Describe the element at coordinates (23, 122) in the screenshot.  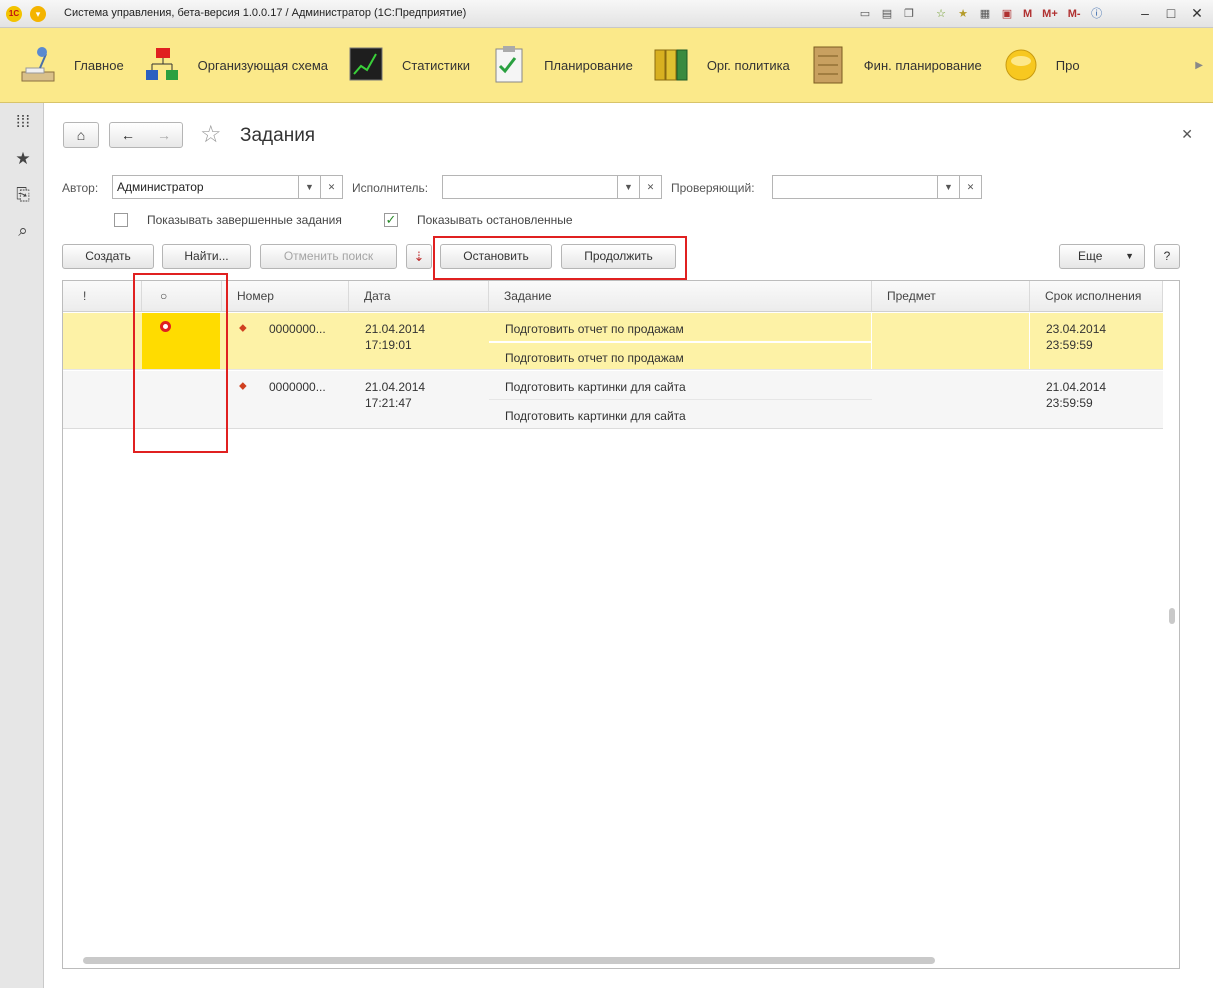
I see `all-functions-grid-icon: ⁞⁞⁞` at that location.